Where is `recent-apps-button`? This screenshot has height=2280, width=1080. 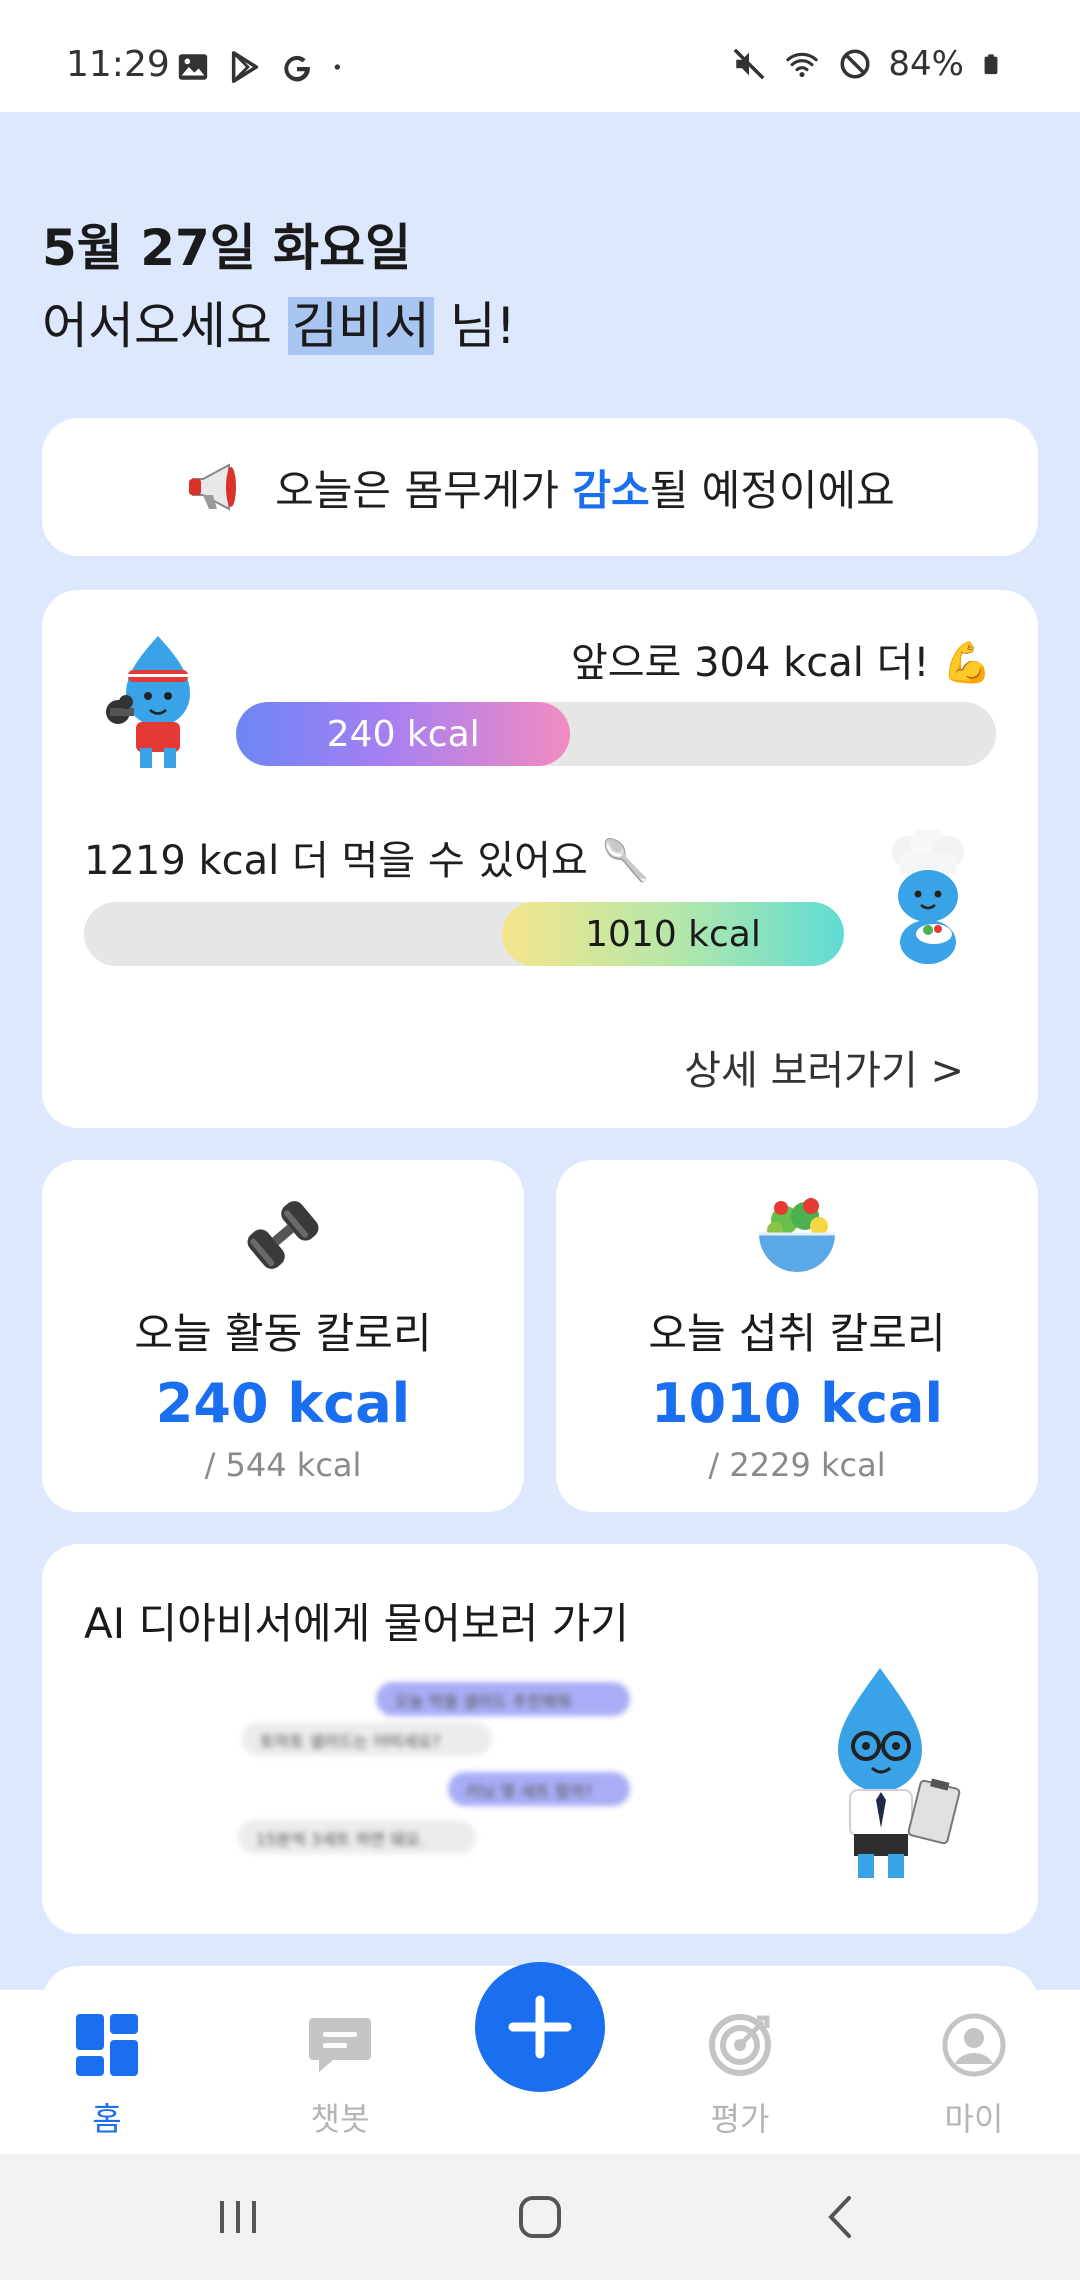 recent-apps-button is located at coordinates (238, 2217).